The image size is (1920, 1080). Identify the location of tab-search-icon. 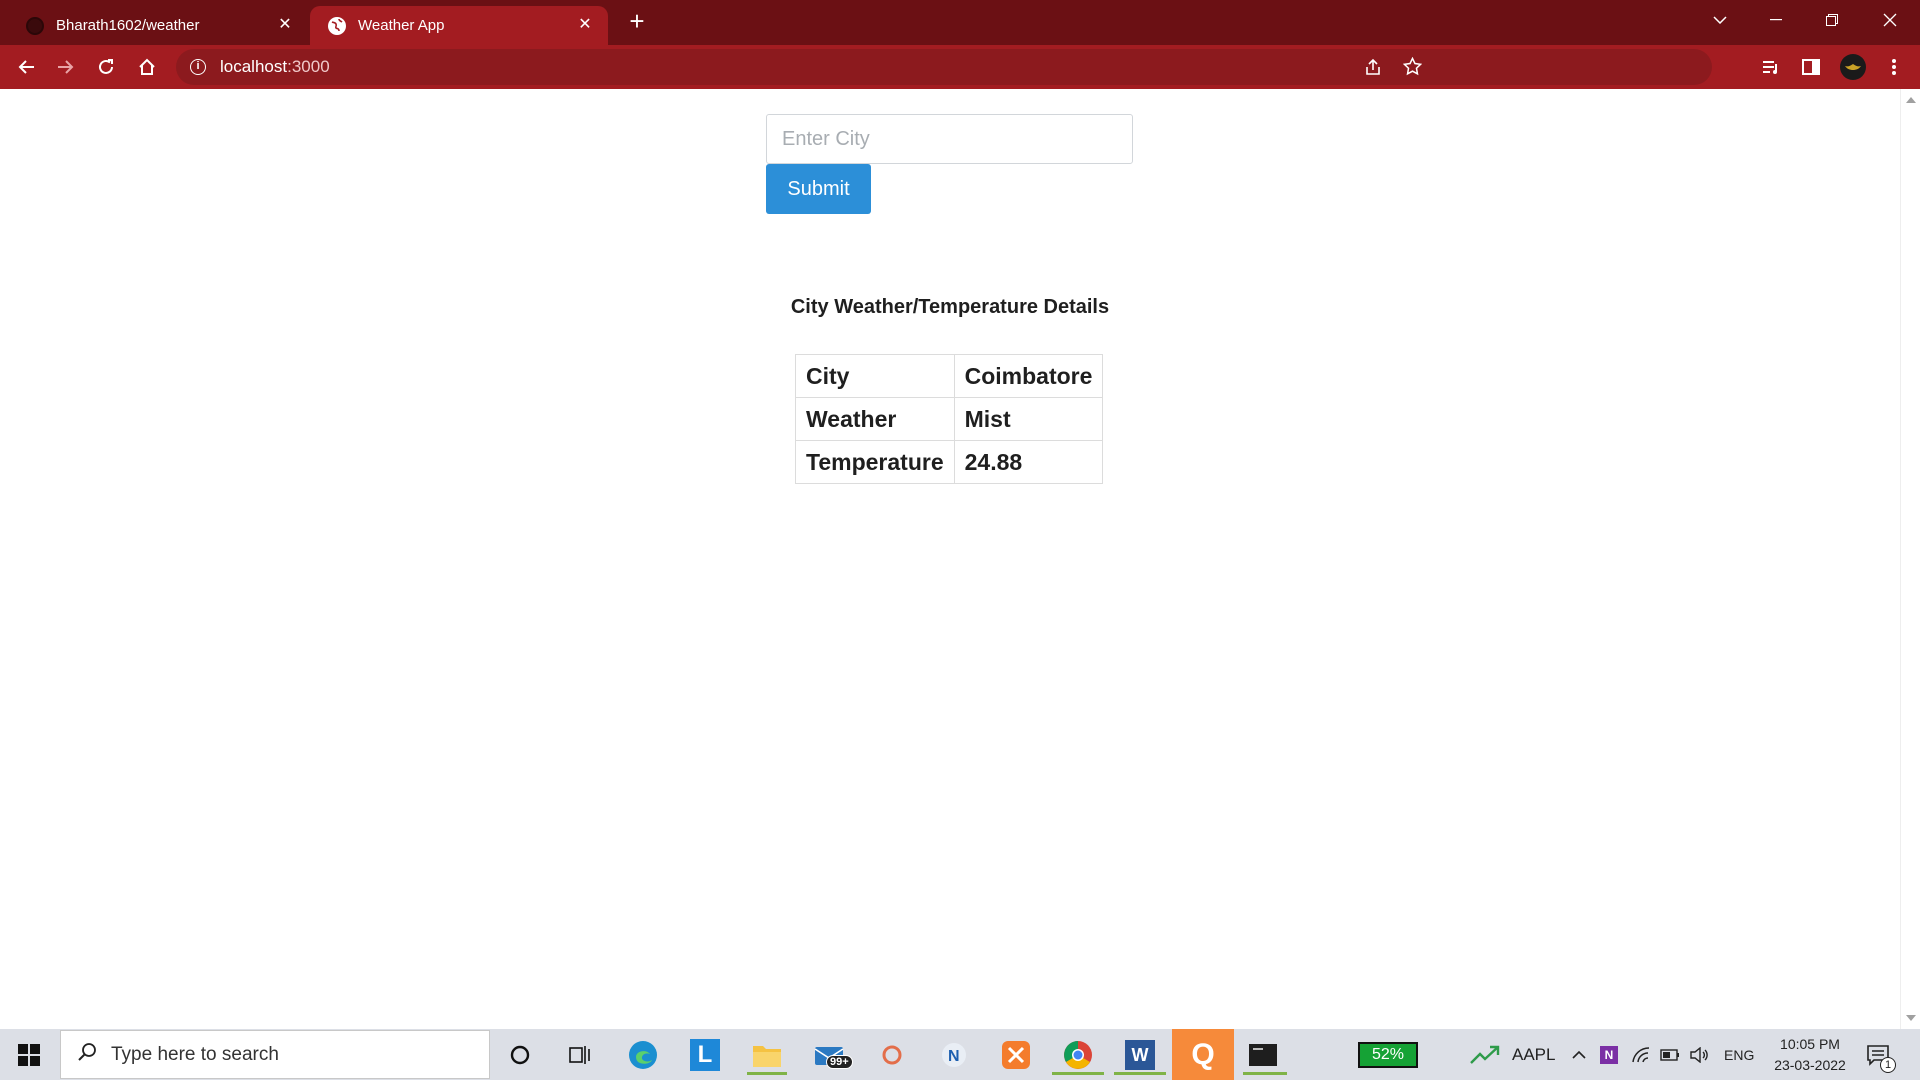
(1720, 20).